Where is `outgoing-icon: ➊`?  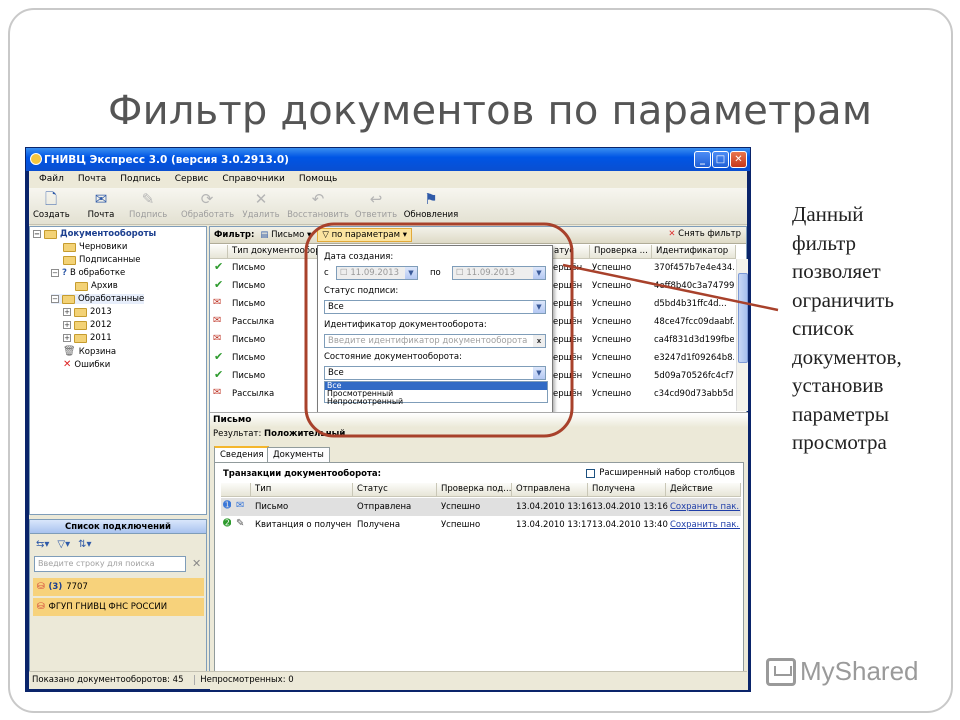
outgoing-icon: ➊ is located at coordinates (227, 505).